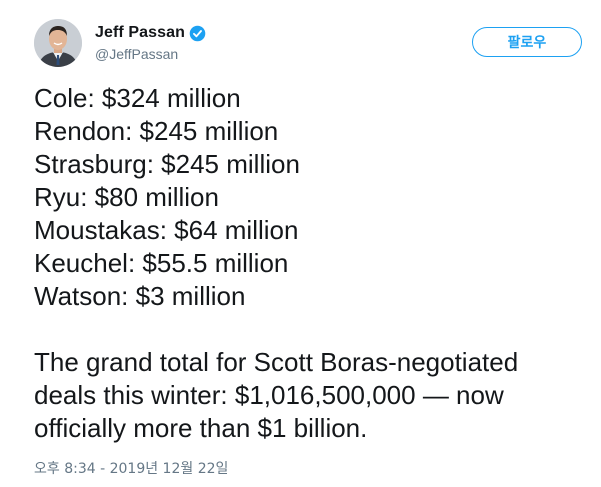 This screenshot has width=601, height=487. I want to click on avatar, so click(58, 43).